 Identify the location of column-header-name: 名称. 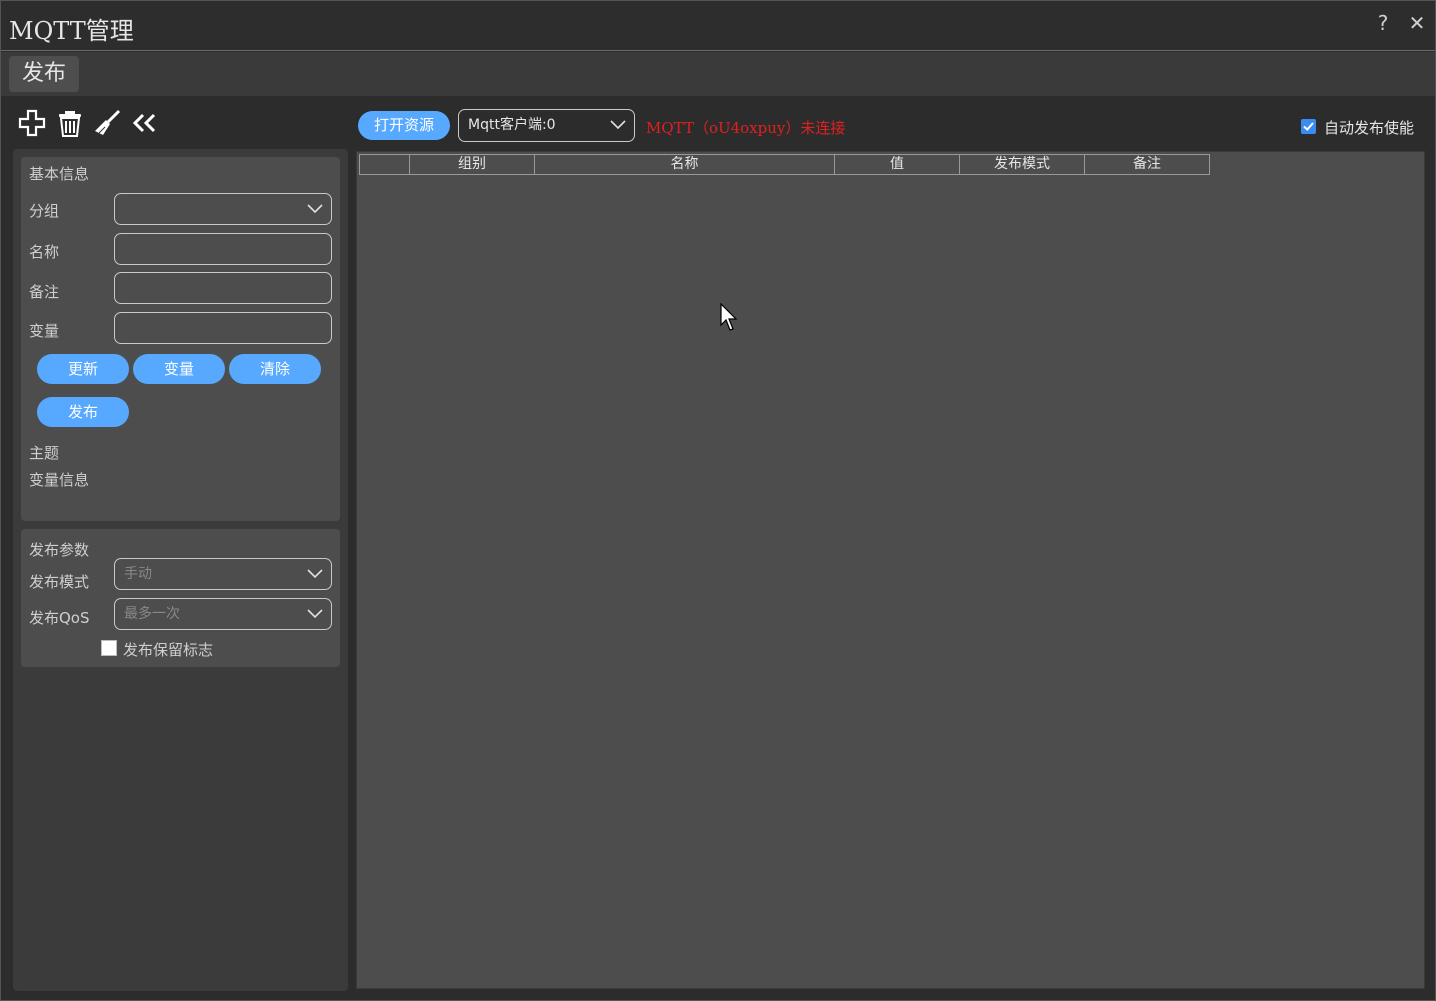
(685, 164).